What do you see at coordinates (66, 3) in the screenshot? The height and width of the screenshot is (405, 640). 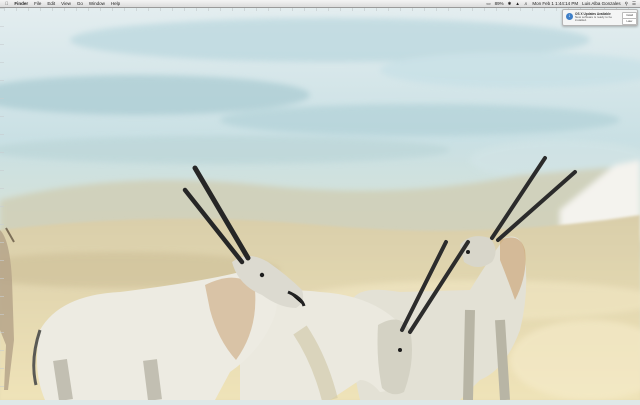 I see `menu-view: View` at bounding box center [66, 3].